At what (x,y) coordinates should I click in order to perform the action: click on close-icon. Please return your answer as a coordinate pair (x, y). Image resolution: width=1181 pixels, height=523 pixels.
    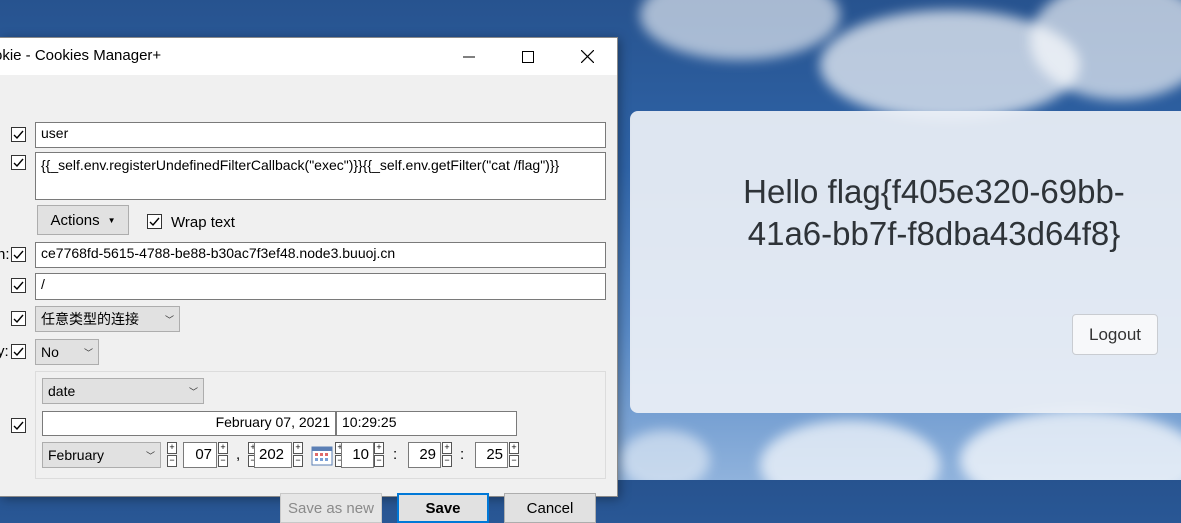
    Looking at the image, I should click on (587, 56).